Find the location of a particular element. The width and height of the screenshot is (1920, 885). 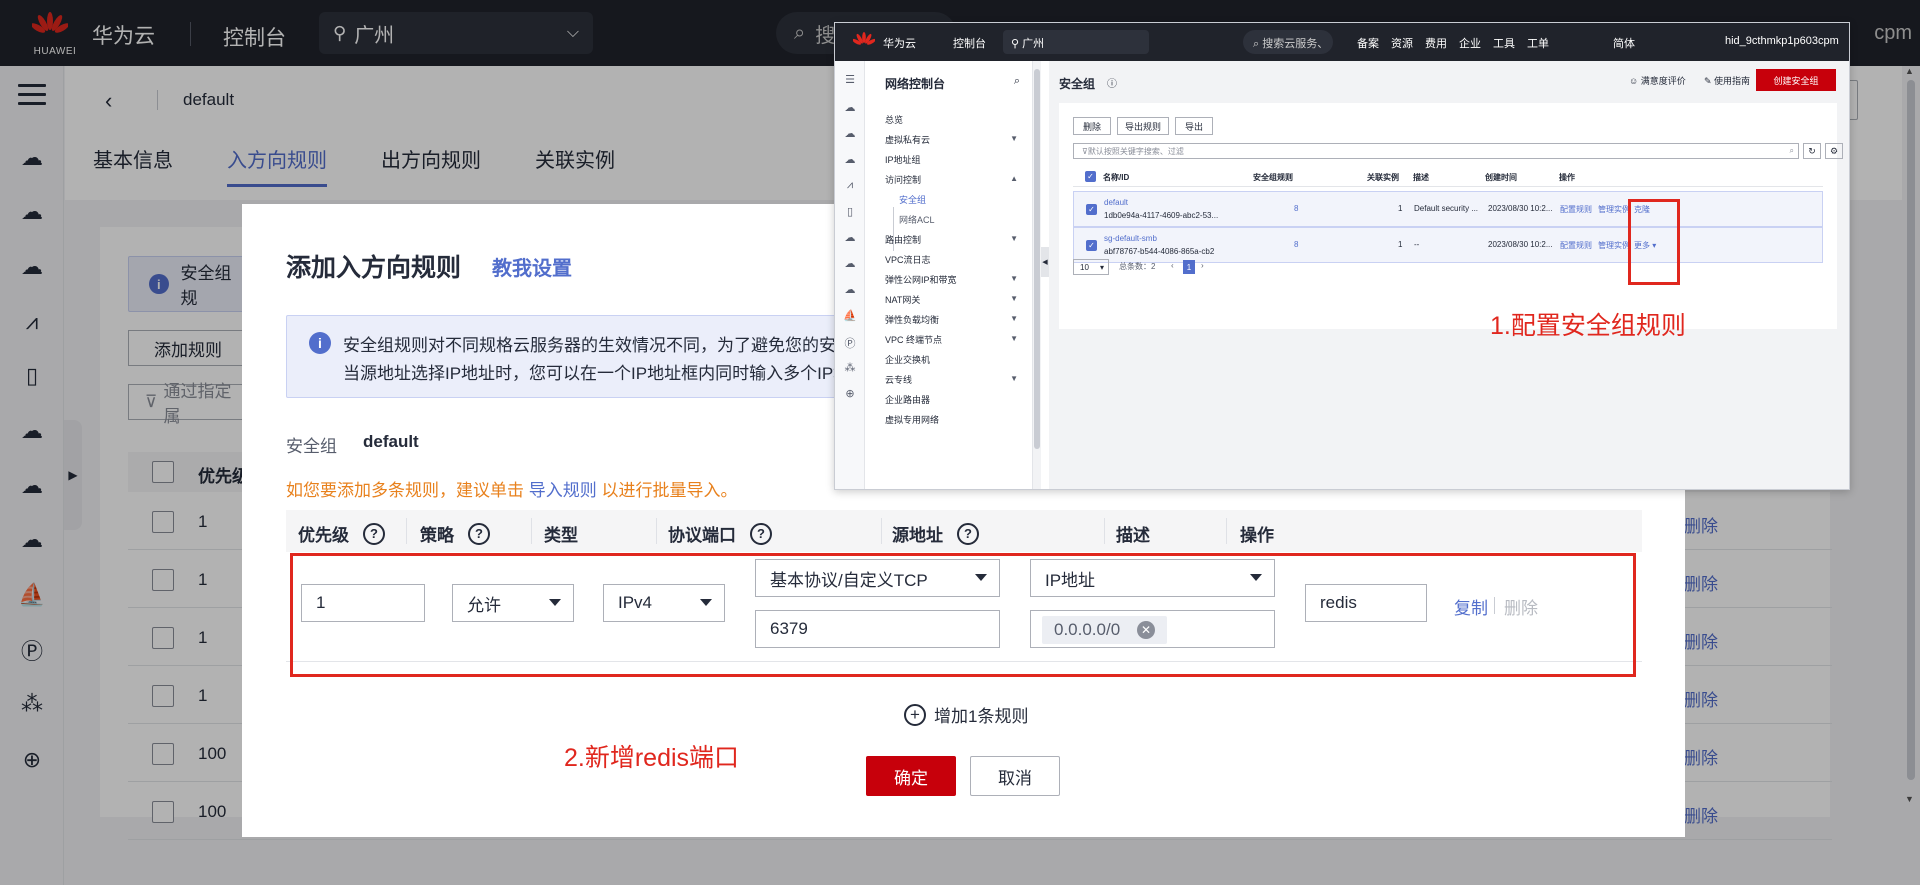

inset-top-link: 企业 is located at coordinates (1470, 43).